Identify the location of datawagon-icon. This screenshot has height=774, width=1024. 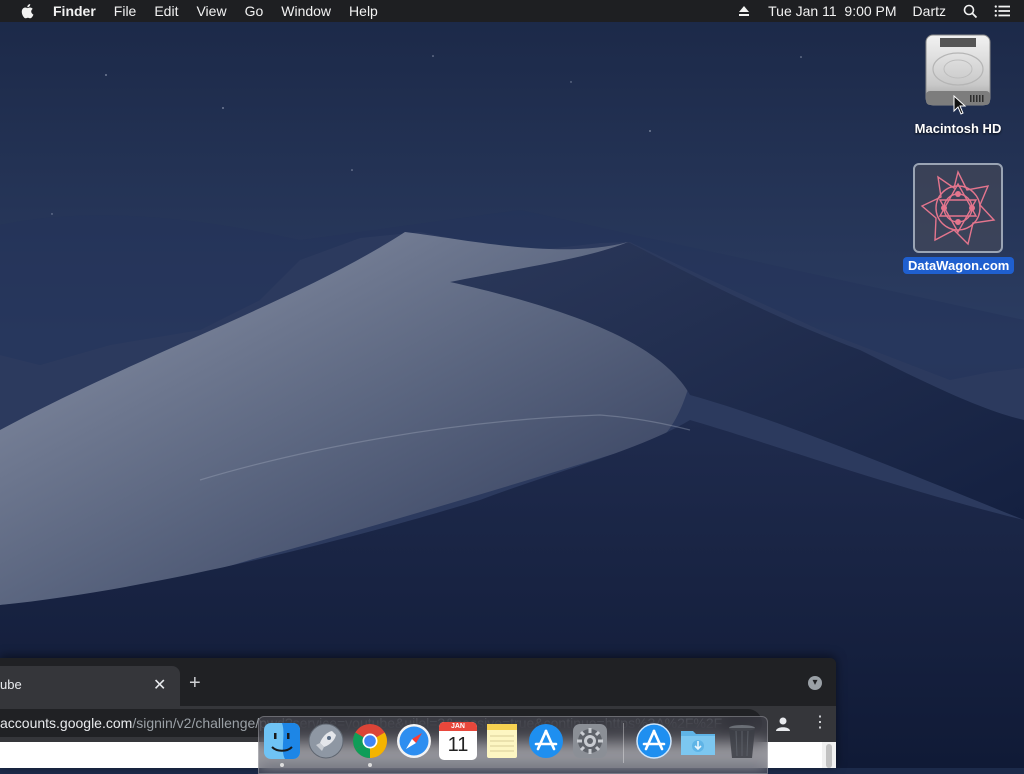
(958, 208).